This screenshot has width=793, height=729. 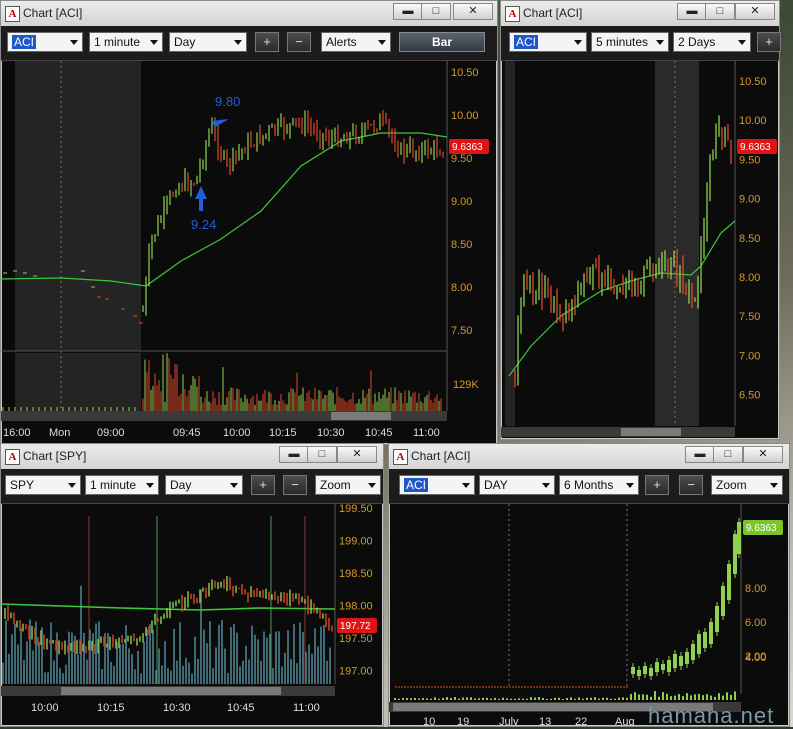 I want to click on price-tick-label: 8.00, so click(x=749, y=278).